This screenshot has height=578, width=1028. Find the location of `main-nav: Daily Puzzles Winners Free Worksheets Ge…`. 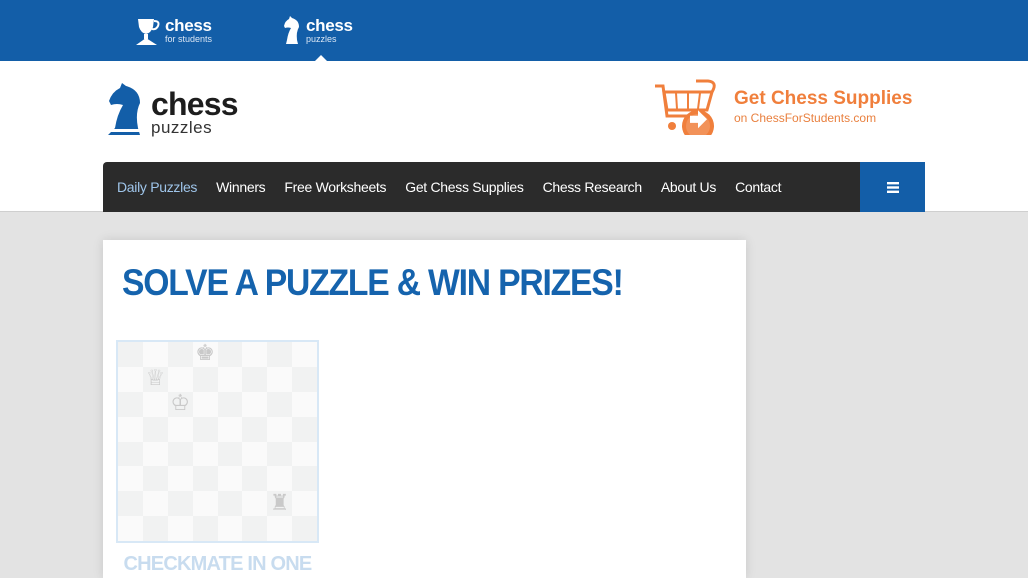

main-nav: Daily Puzzles Winners Free Worksheets Ge… is located at coordinates (514, 187).